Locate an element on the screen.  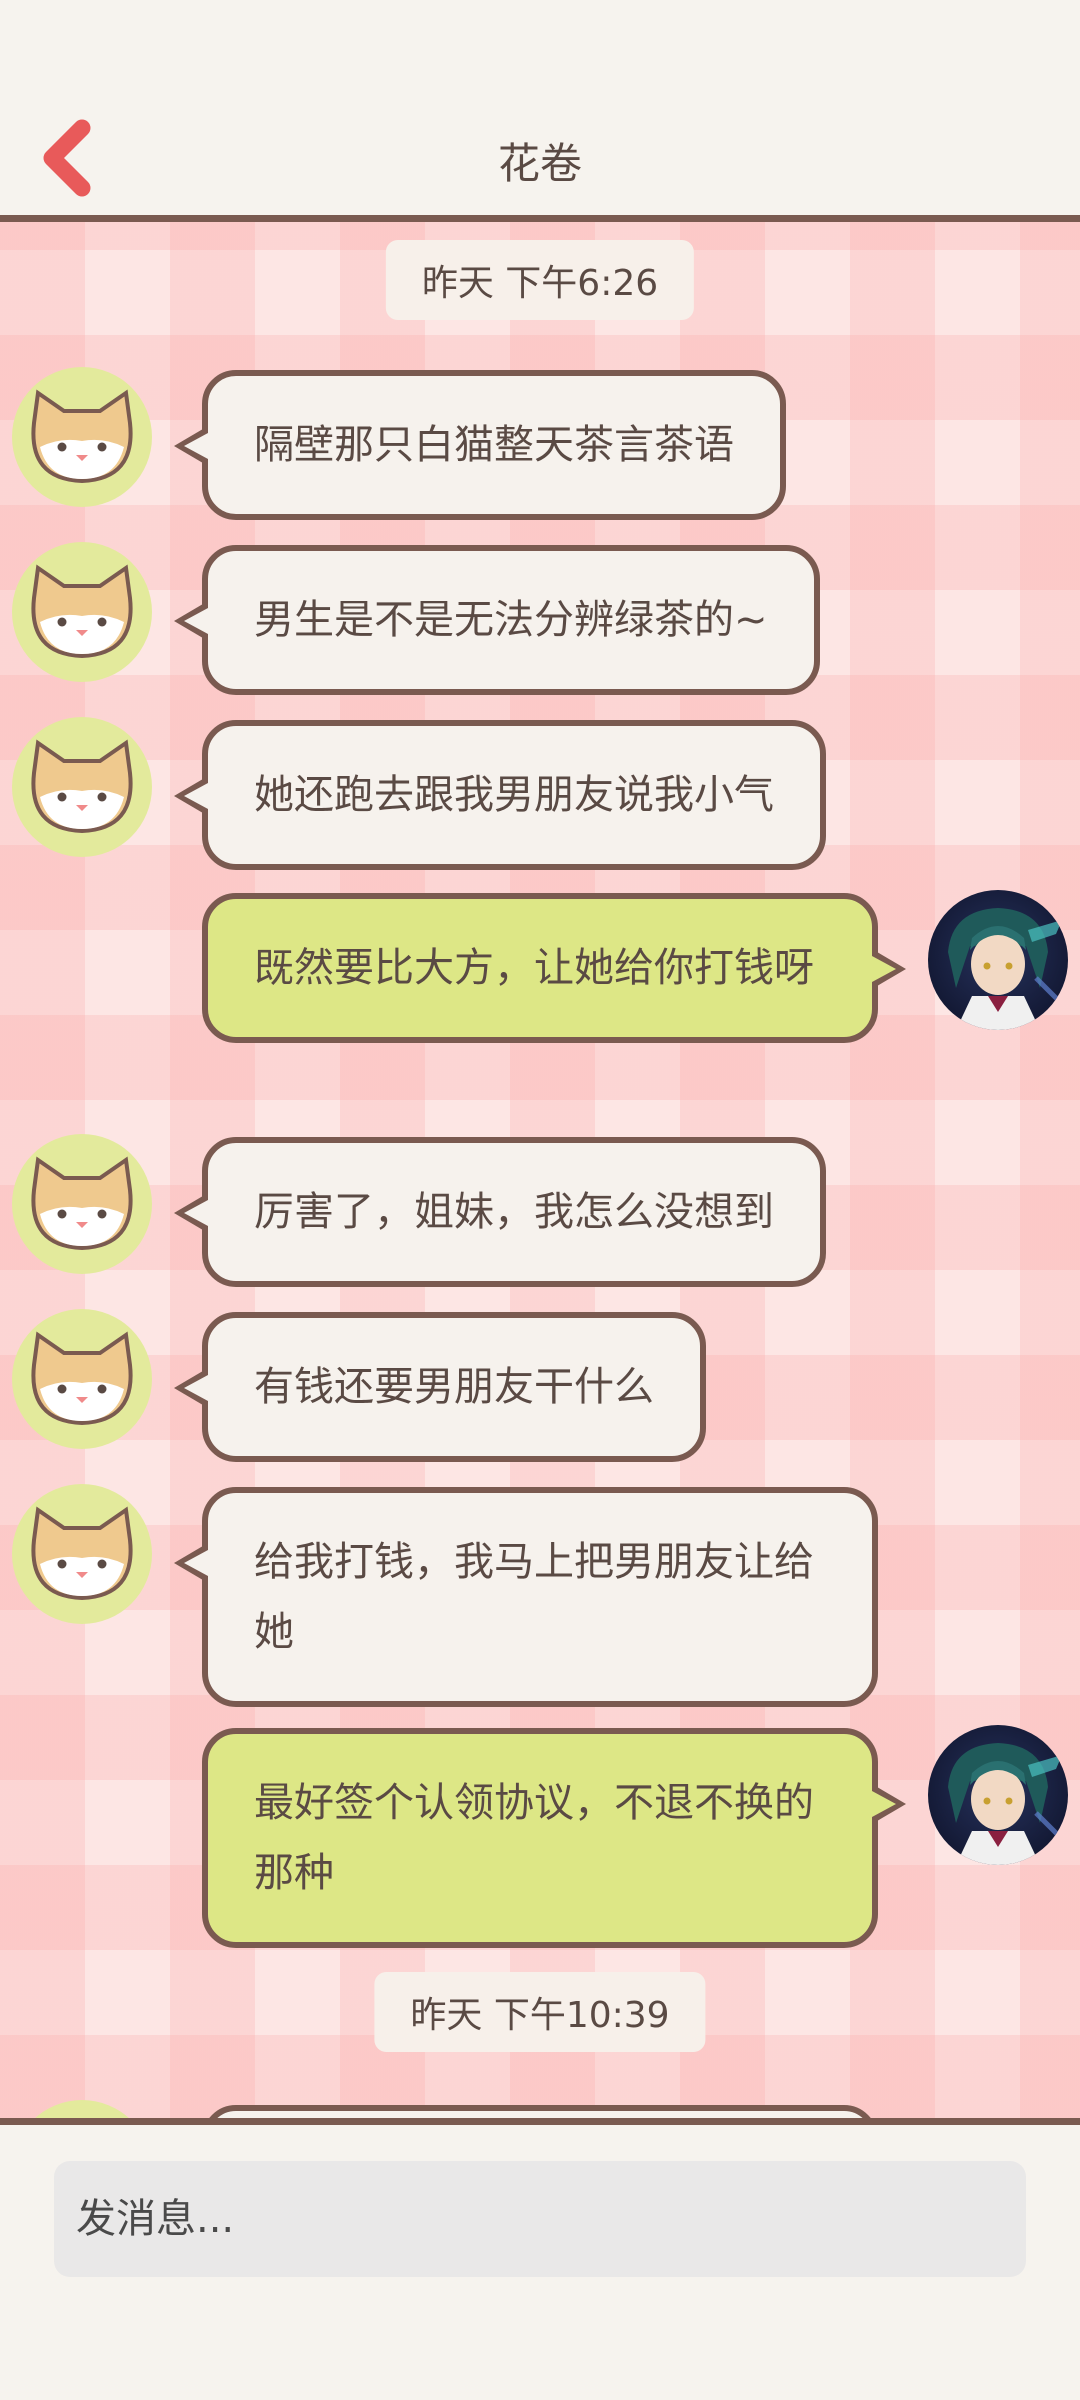
message-bubble-incoming: 她还跑去跟我男朋友说我小气 is located at coordinates (500, 795).